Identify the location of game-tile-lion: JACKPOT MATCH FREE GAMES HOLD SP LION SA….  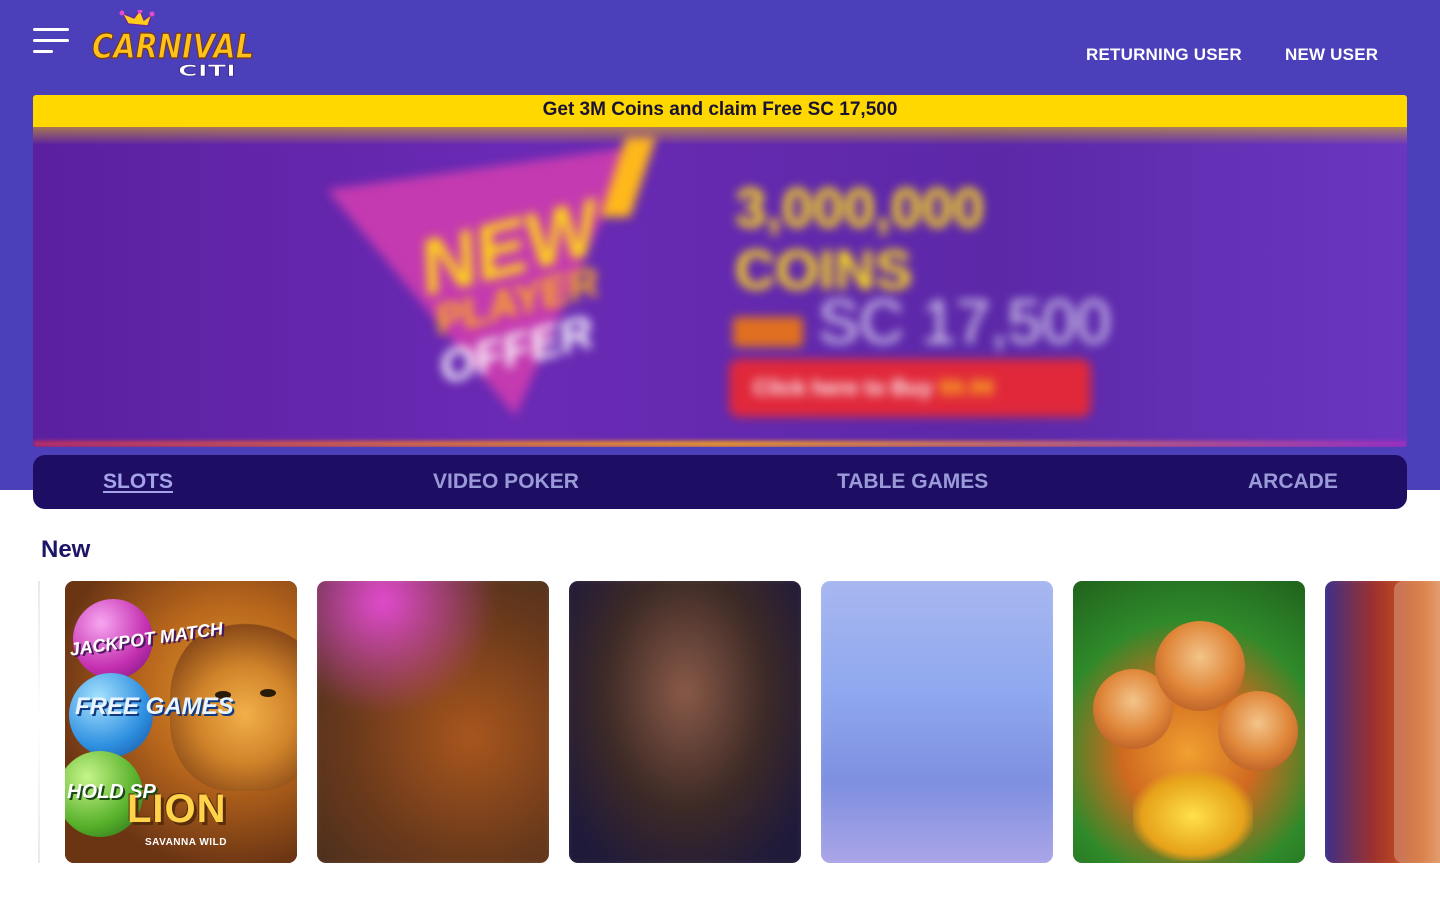
(181, 722).